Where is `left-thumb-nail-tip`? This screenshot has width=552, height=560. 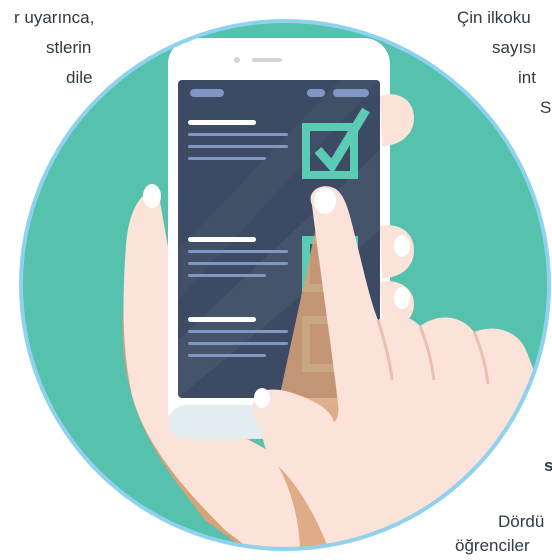 left-thumb-nail-tip is located at coordinates (262, 398).